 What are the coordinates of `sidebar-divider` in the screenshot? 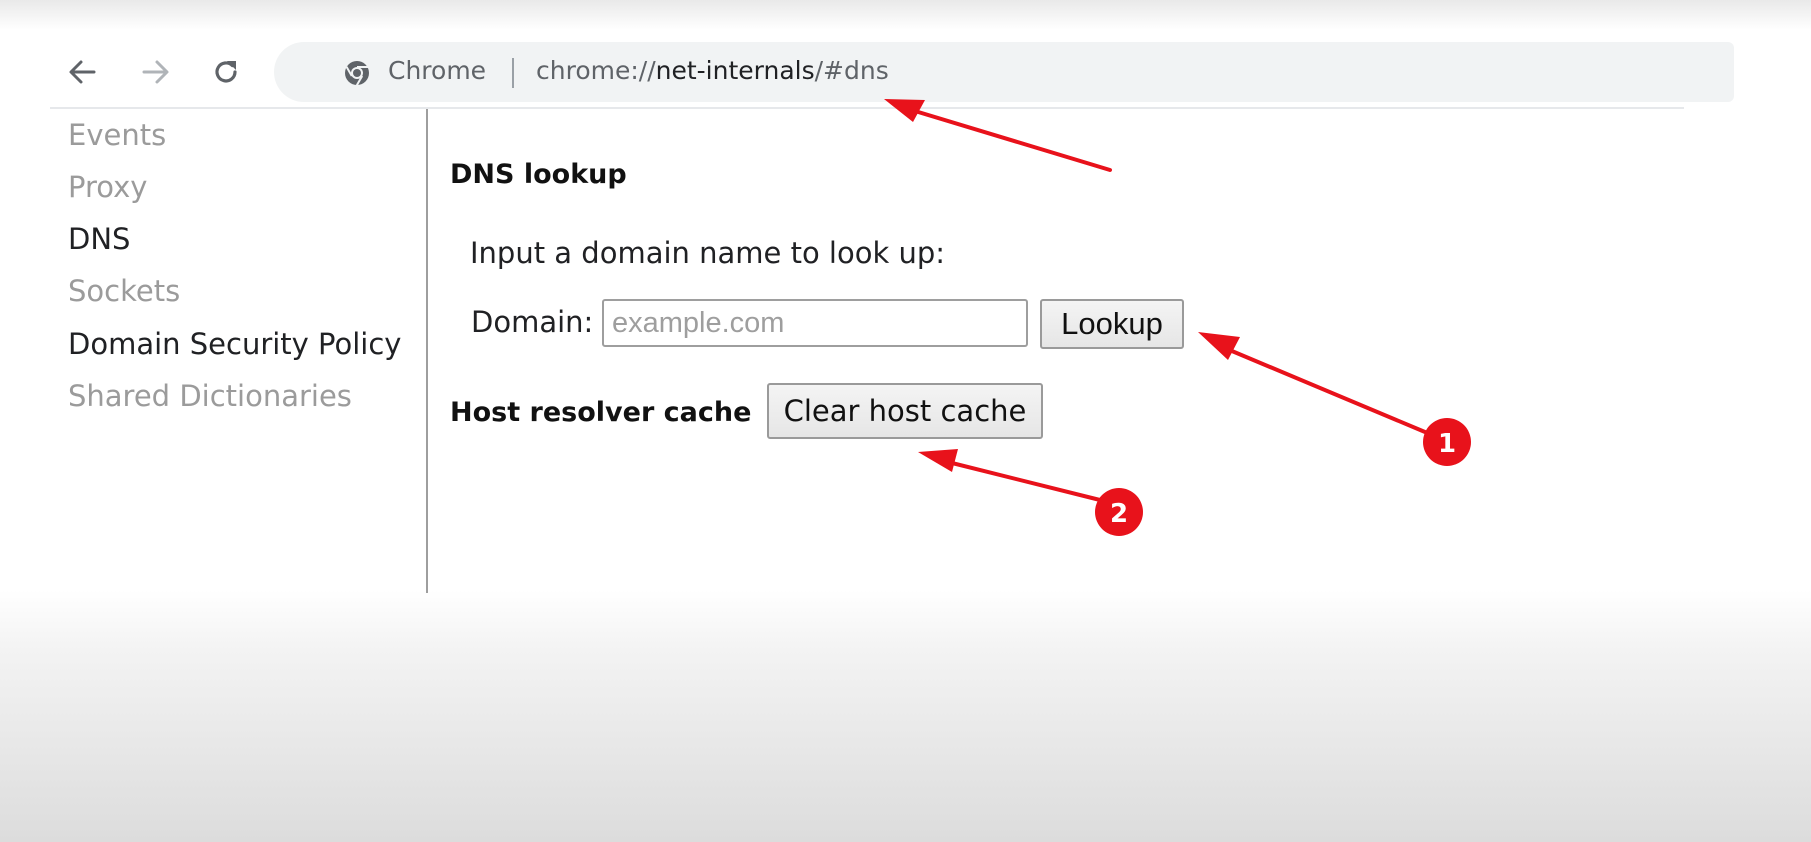 It's located at (427, 351).